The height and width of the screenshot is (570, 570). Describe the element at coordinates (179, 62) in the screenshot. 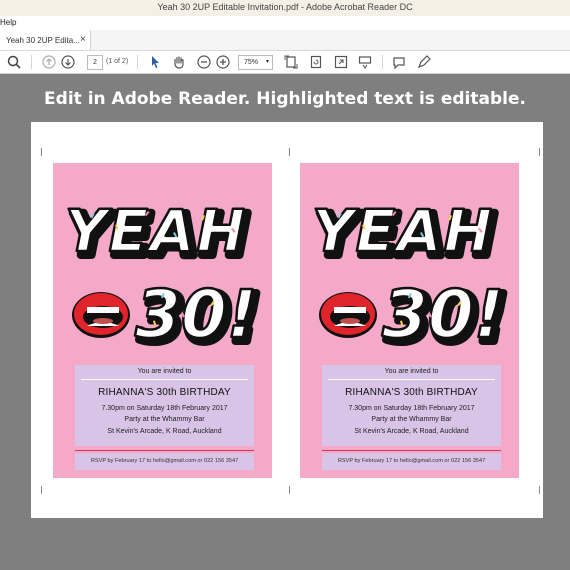

I see `hand-tool-icon` at that location.